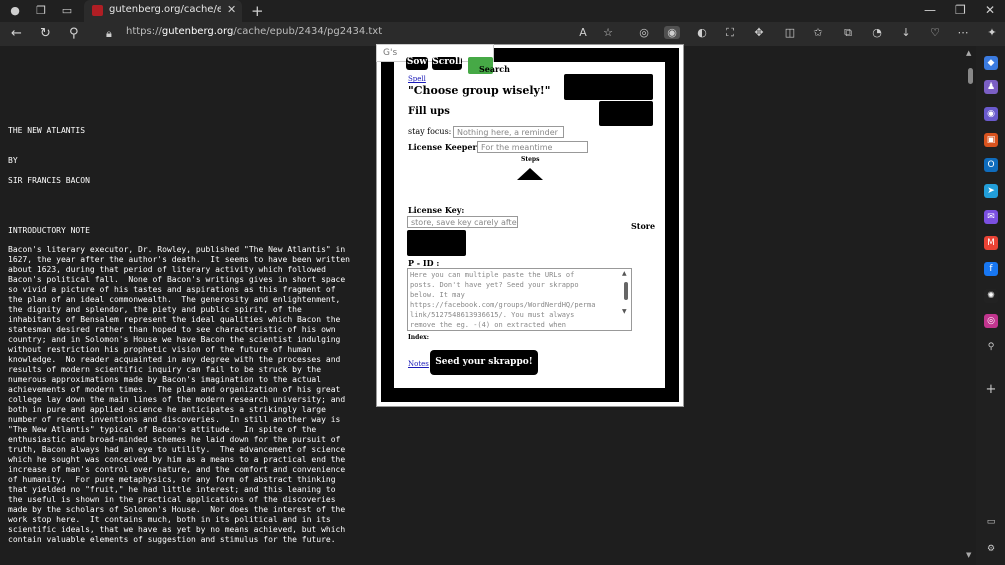 This screenshot has width=1005, height=565. Describe the element at coordinates (479, 90) in the screenshot. I see `popup-heading: "Choose group wisely!"` at that location.